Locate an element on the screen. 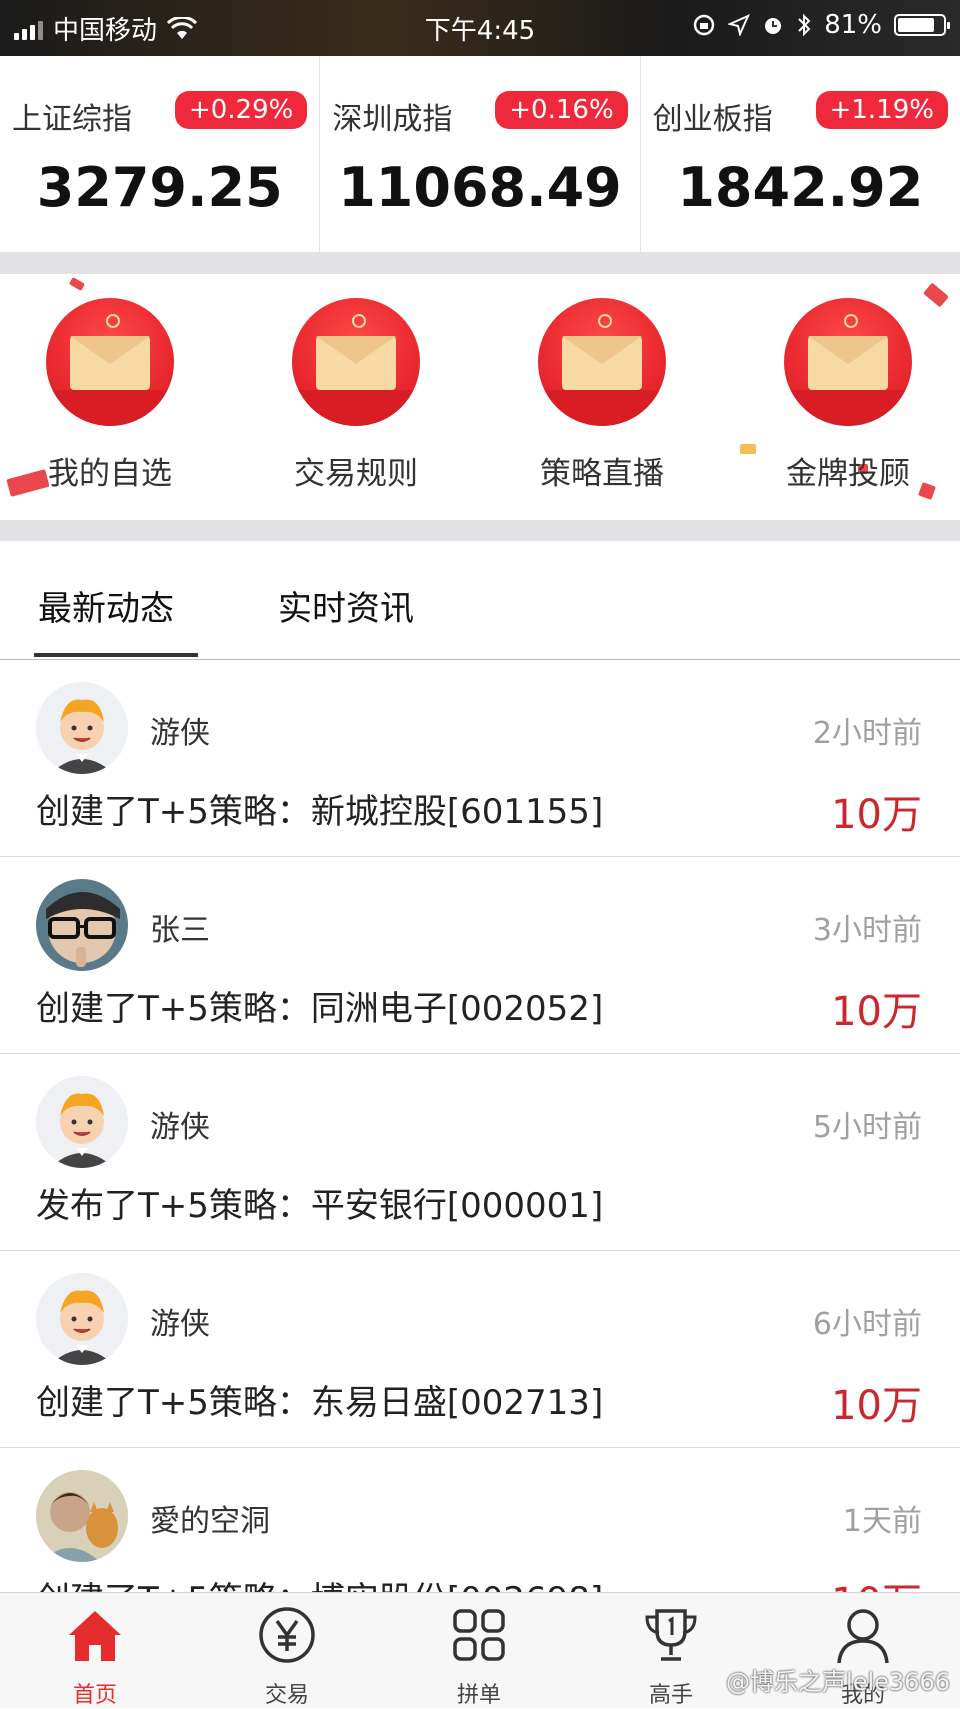 The width and height of the screenshot is (960, 1709). tabbar-item-experts: 高手 is located at coordinates (671, 1656).